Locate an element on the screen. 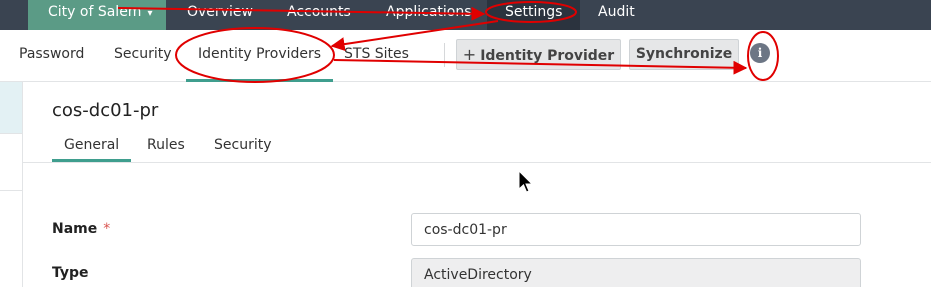  tenant-name: City of Salem is located at coordinates (95, 12).